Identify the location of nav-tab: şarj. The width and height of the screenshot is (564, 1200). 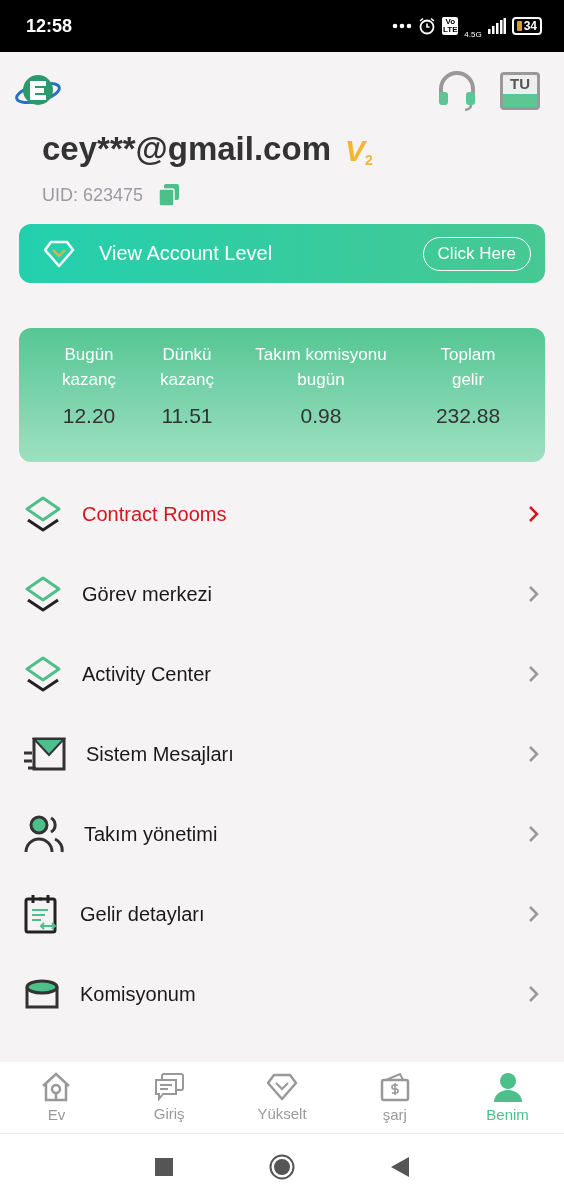
(395, 1097).